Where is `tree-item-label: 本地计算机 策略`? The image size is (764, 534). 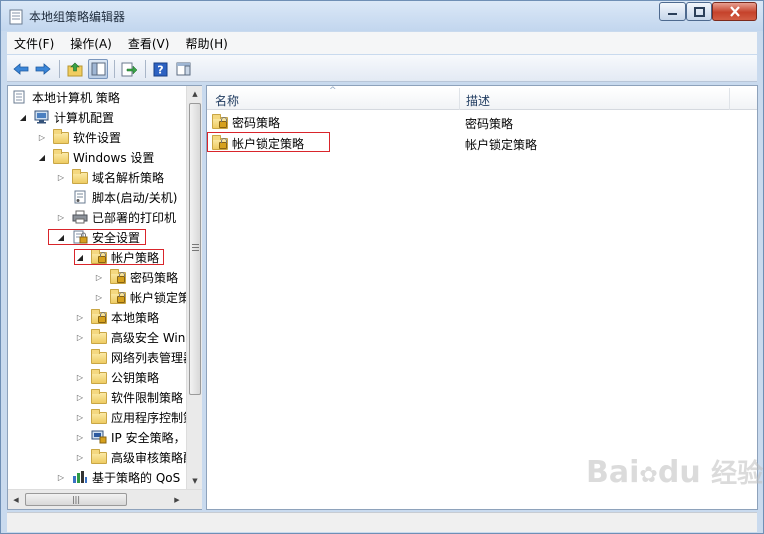
tree-item-label: 本地计算机 策略 is located at coordinates (76, 97).